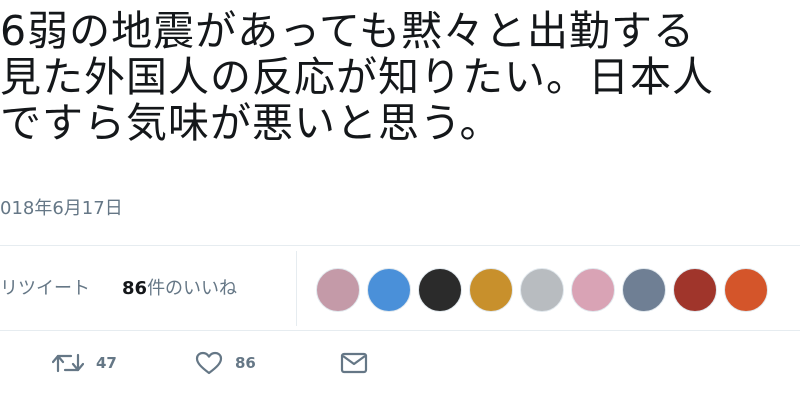 The width and height of the screenshot is (800, 417). I want to click on divider-bottom, so click(400, 330).